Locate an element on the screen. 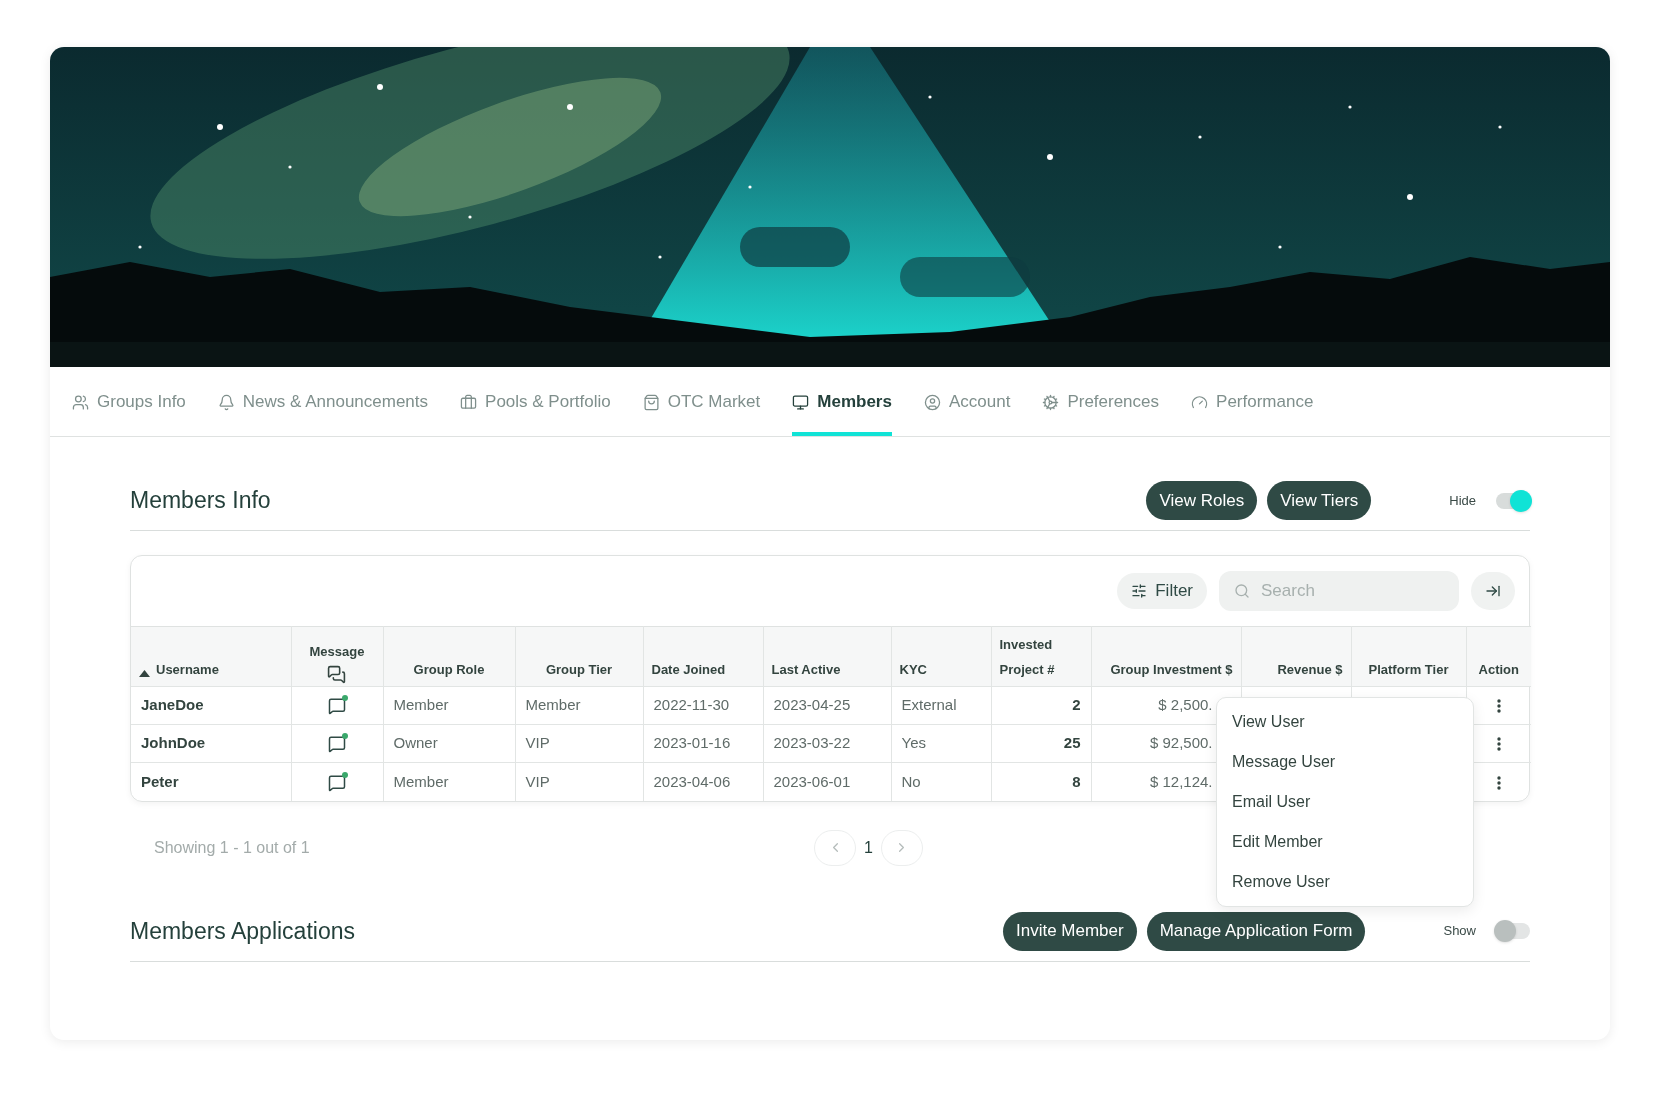  page-button: 1 is located at coordinates (868, 847).